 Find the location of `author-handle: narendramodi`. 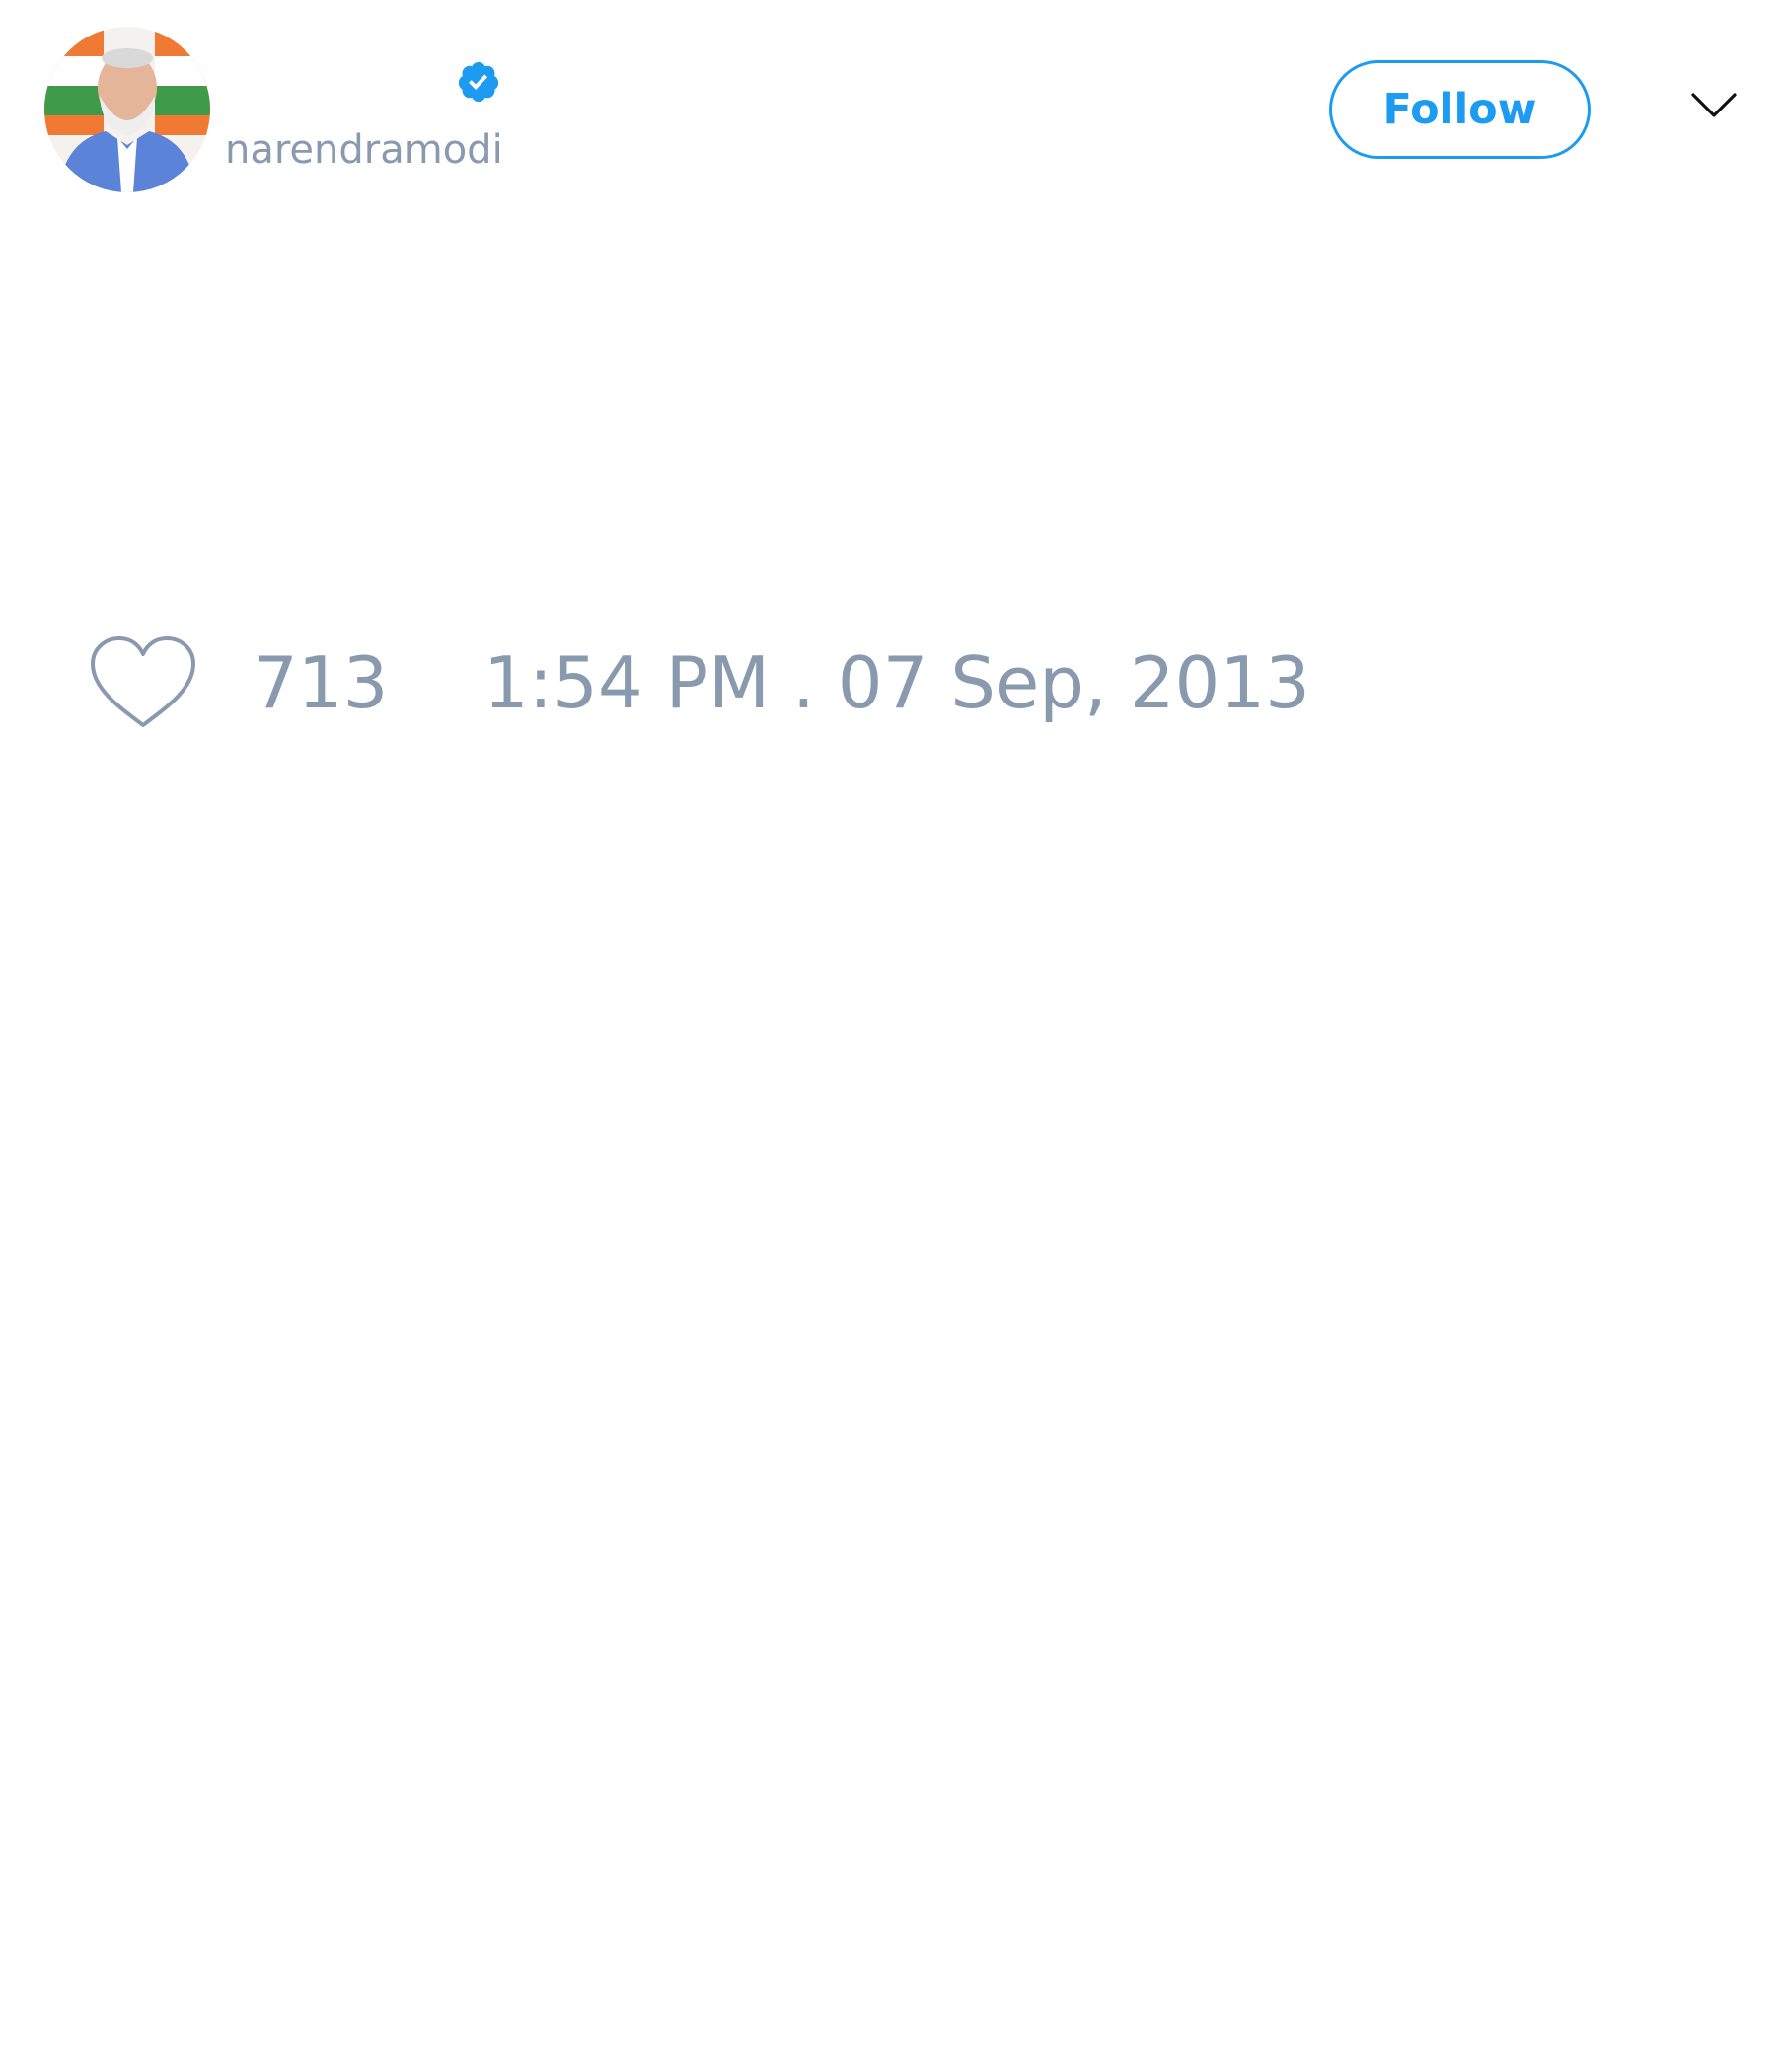

author-handle: narendramodi is located at coordinates (364, 150).